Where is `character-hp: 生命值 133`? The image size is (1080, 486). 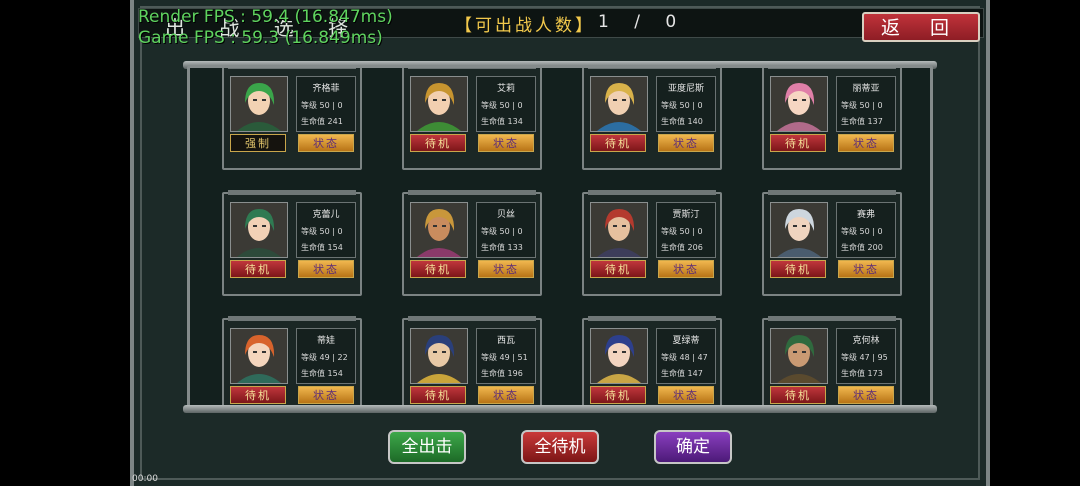 character-hp: 生命值 133 is located at coordinates (502, 247).